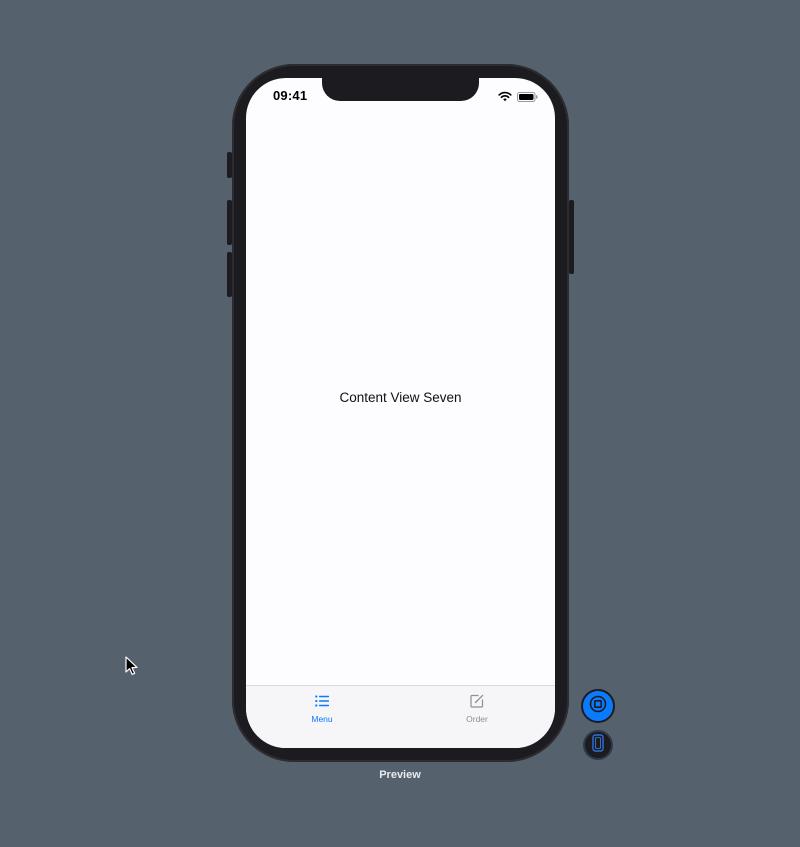 Image resolution: width=800 pixels, height=847 pixels. I want to click on status-icons, so click(518, 98).